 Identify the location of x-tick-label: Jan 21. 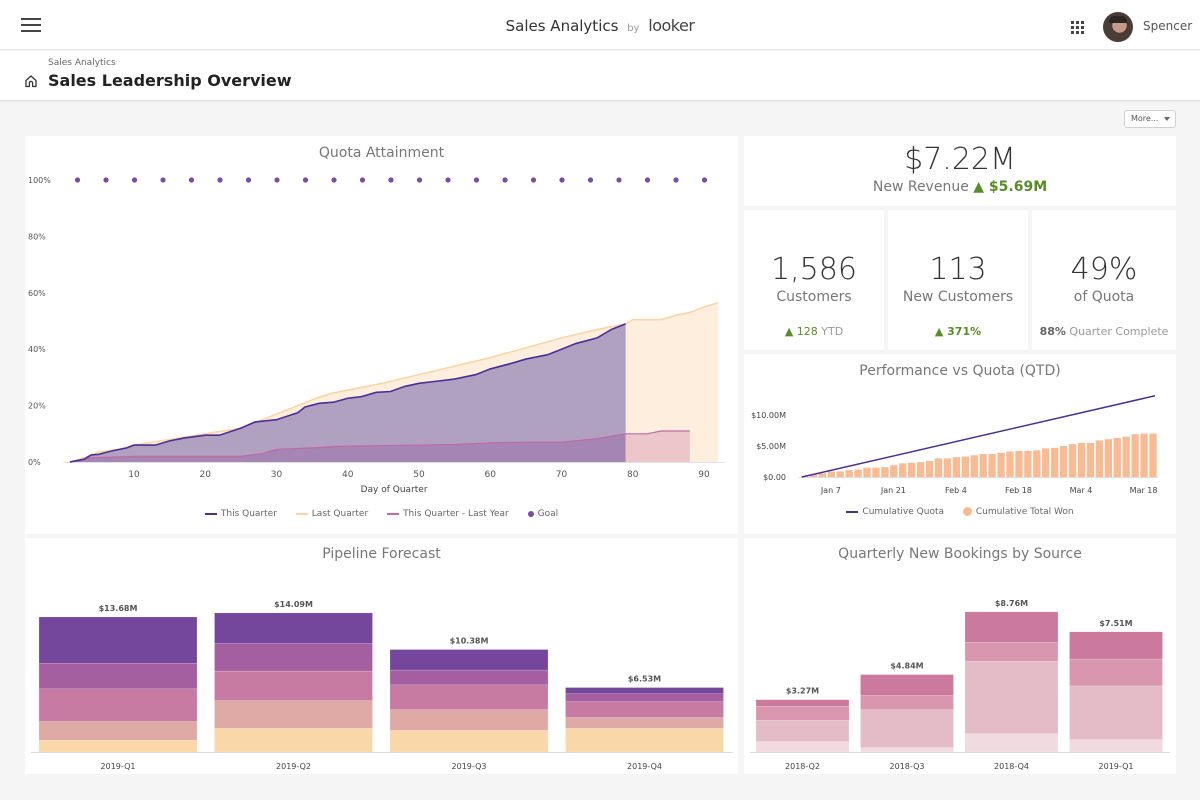
(893, 490).